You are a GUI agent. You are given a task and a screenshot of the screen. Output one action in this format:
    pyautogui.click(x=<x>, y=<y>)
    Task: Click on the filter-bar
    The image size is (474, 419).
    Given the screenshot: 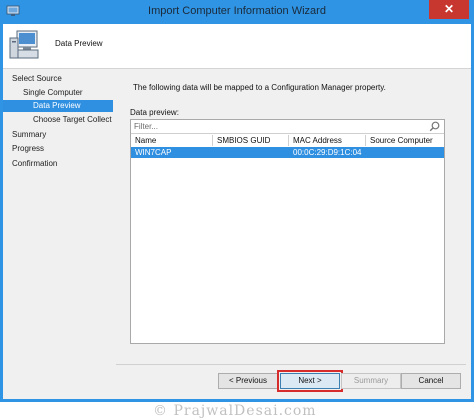 What is the action you would take?
    pyautogui.click(x=287, y=127)
    